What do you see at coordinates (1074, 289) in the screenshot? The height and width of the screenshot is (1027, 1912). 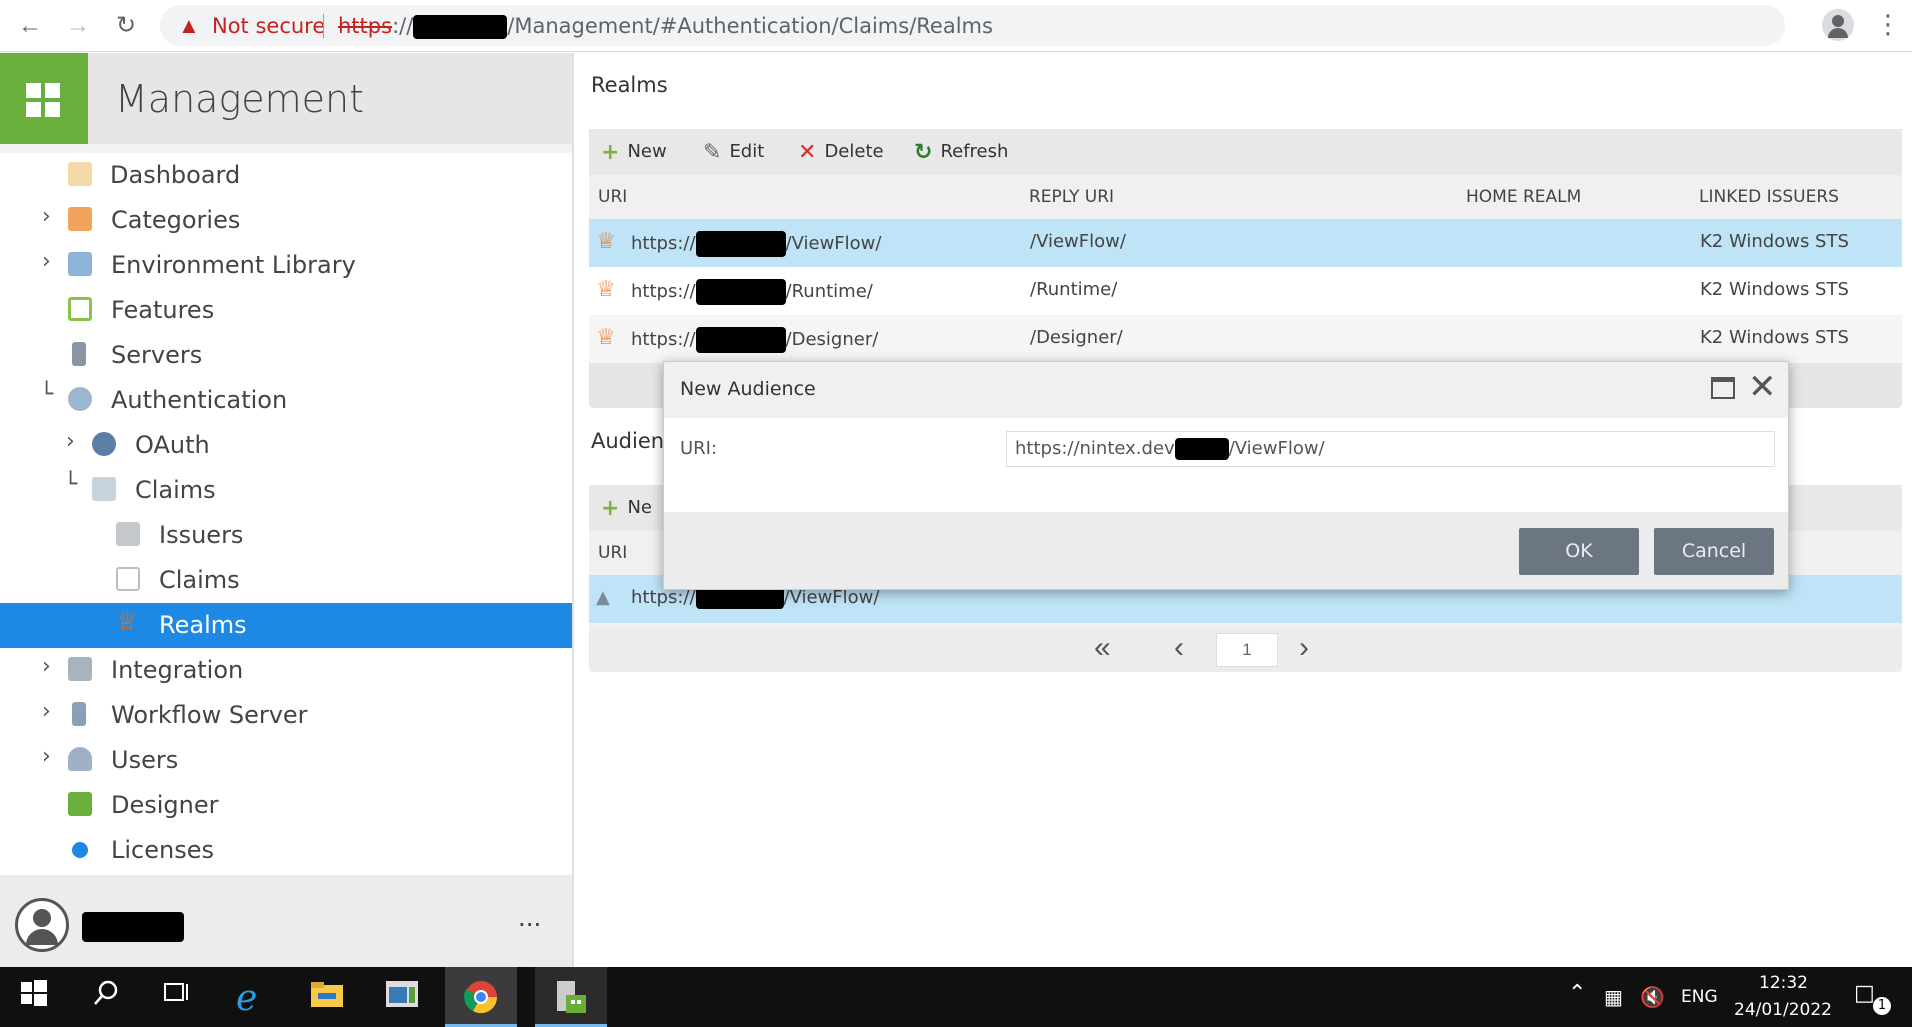 I see `reply-uri-cell: /Runtime/` at bounding box center [1074, 289].